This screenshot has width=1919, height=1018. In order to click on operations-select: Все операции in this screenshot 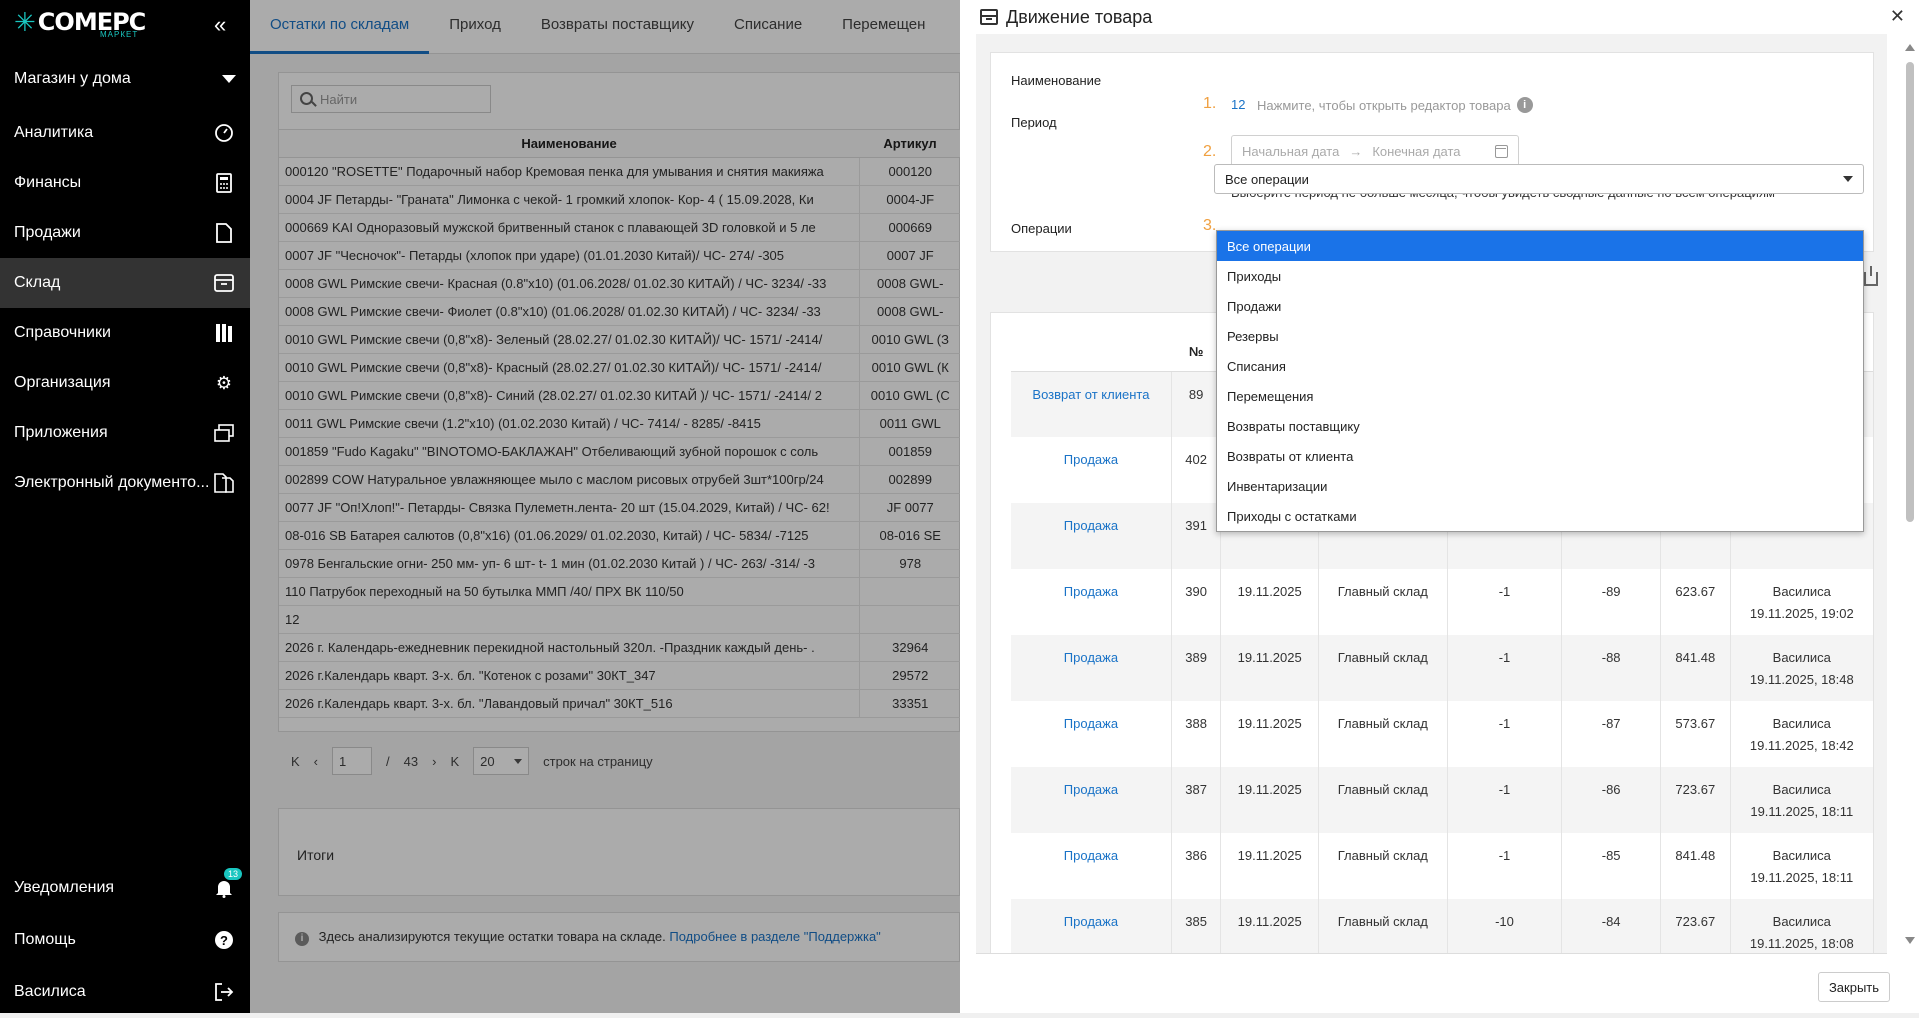, I will do `click(1539, 179)`.